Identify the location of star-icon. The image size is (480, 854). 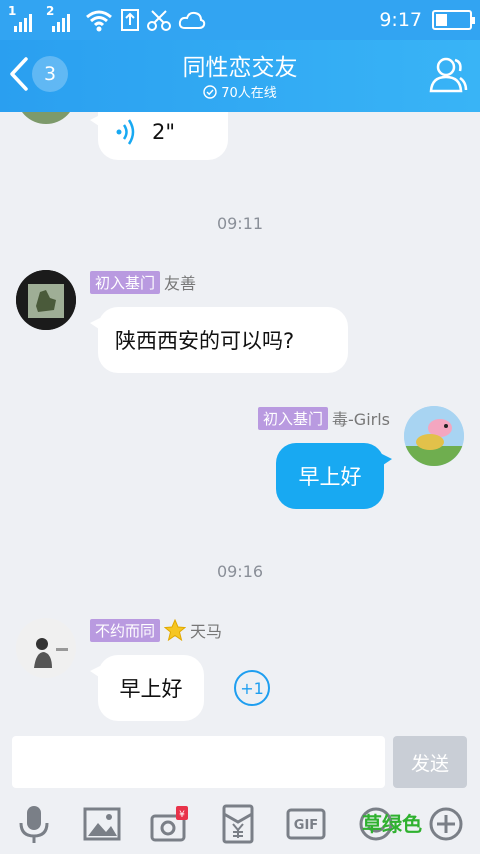
(175, 630).